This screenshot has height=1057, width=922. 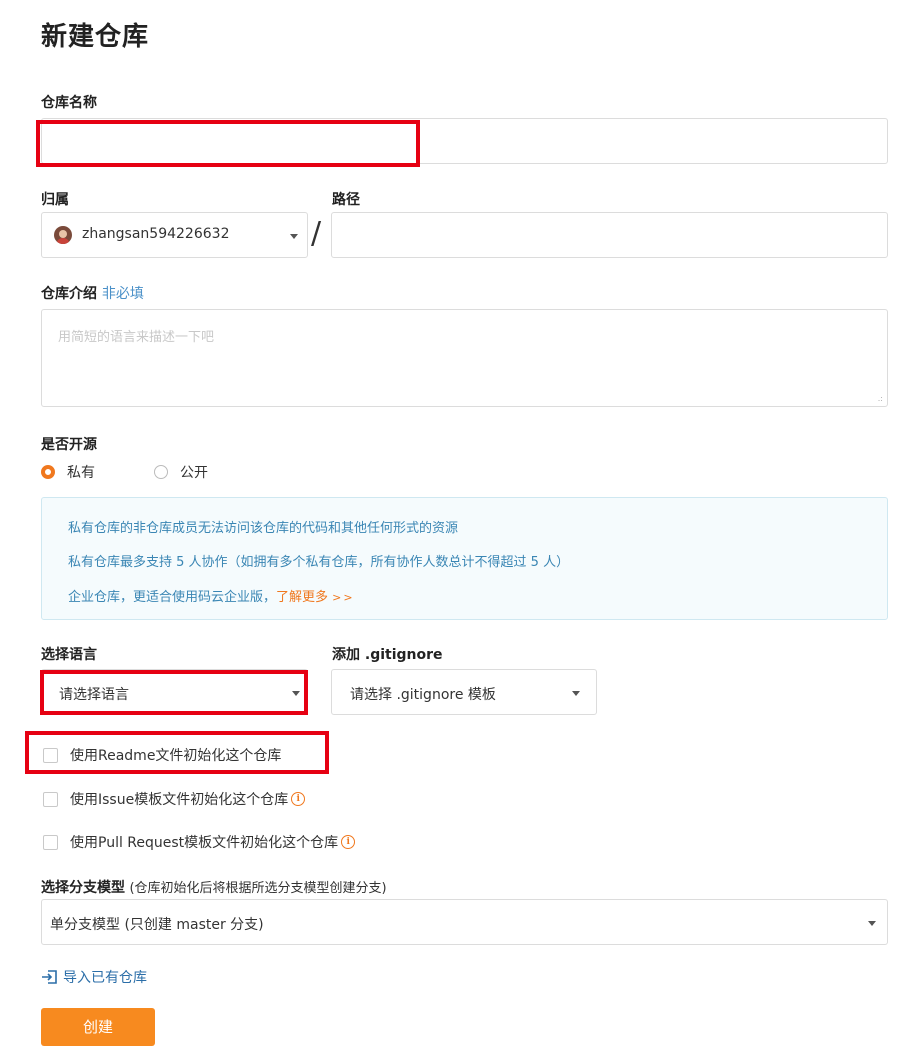 I want to click on import-repo-link: 导入已有仓库, so click(x=94, y=977).